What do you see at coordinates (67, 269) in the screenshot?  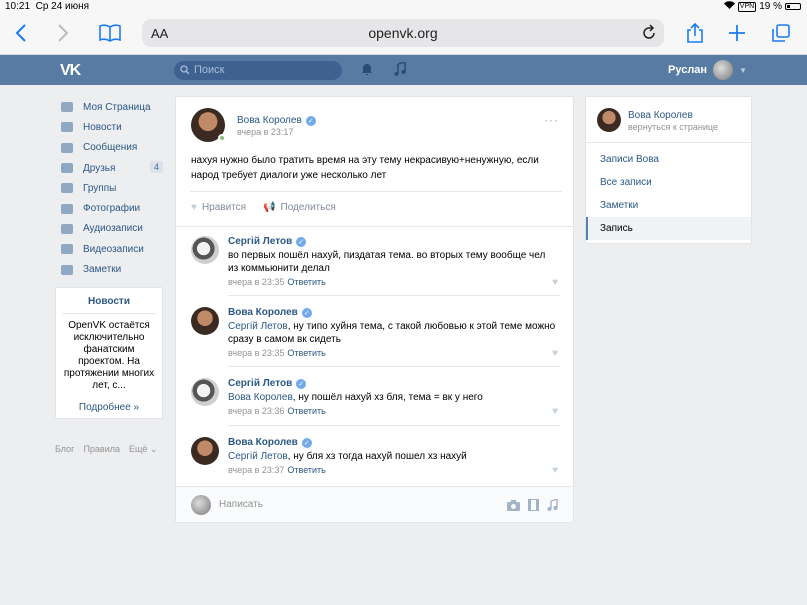 I see `note-icon` at bounding box center [67, 269].